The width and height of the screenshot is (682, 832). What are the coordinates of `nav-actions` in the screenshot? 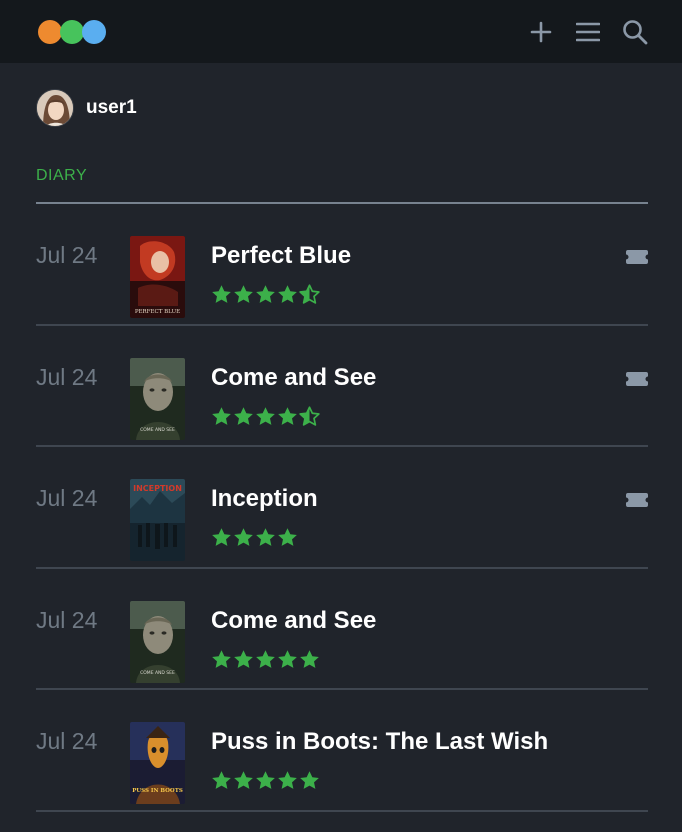 It's located at (587, 31).